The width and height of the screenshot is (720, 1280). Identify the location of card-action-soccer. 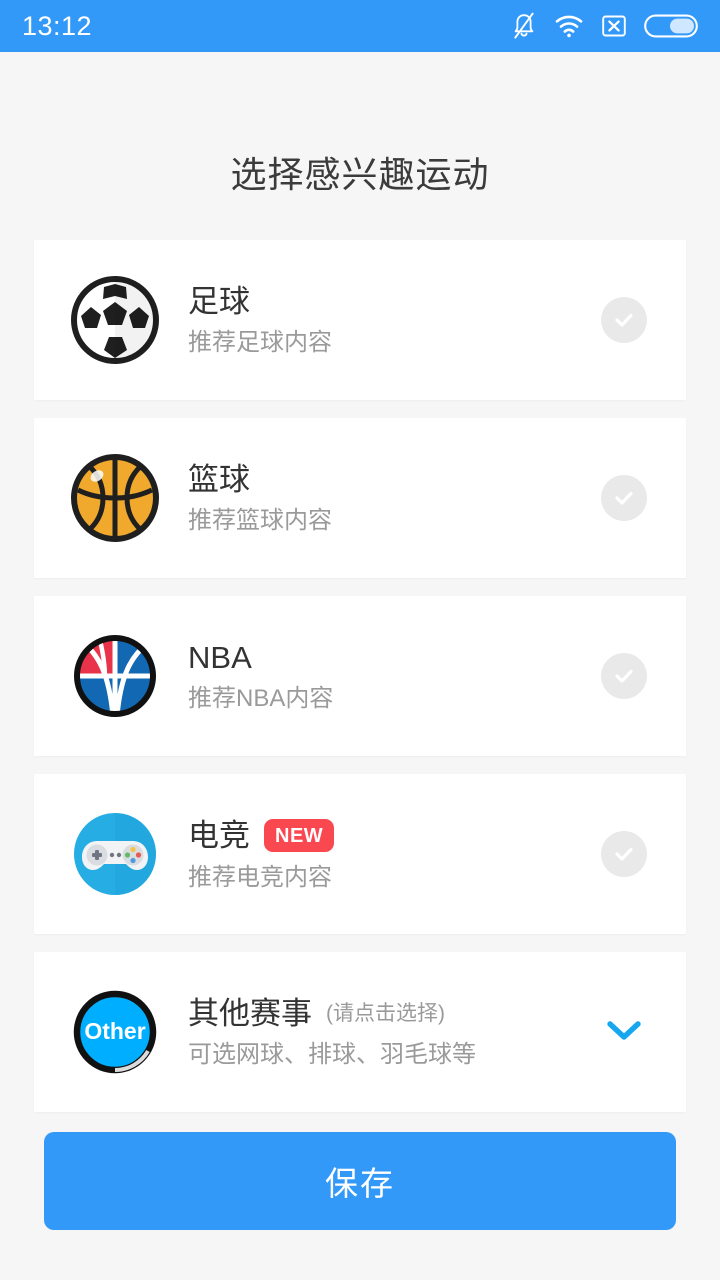
(624, 320).